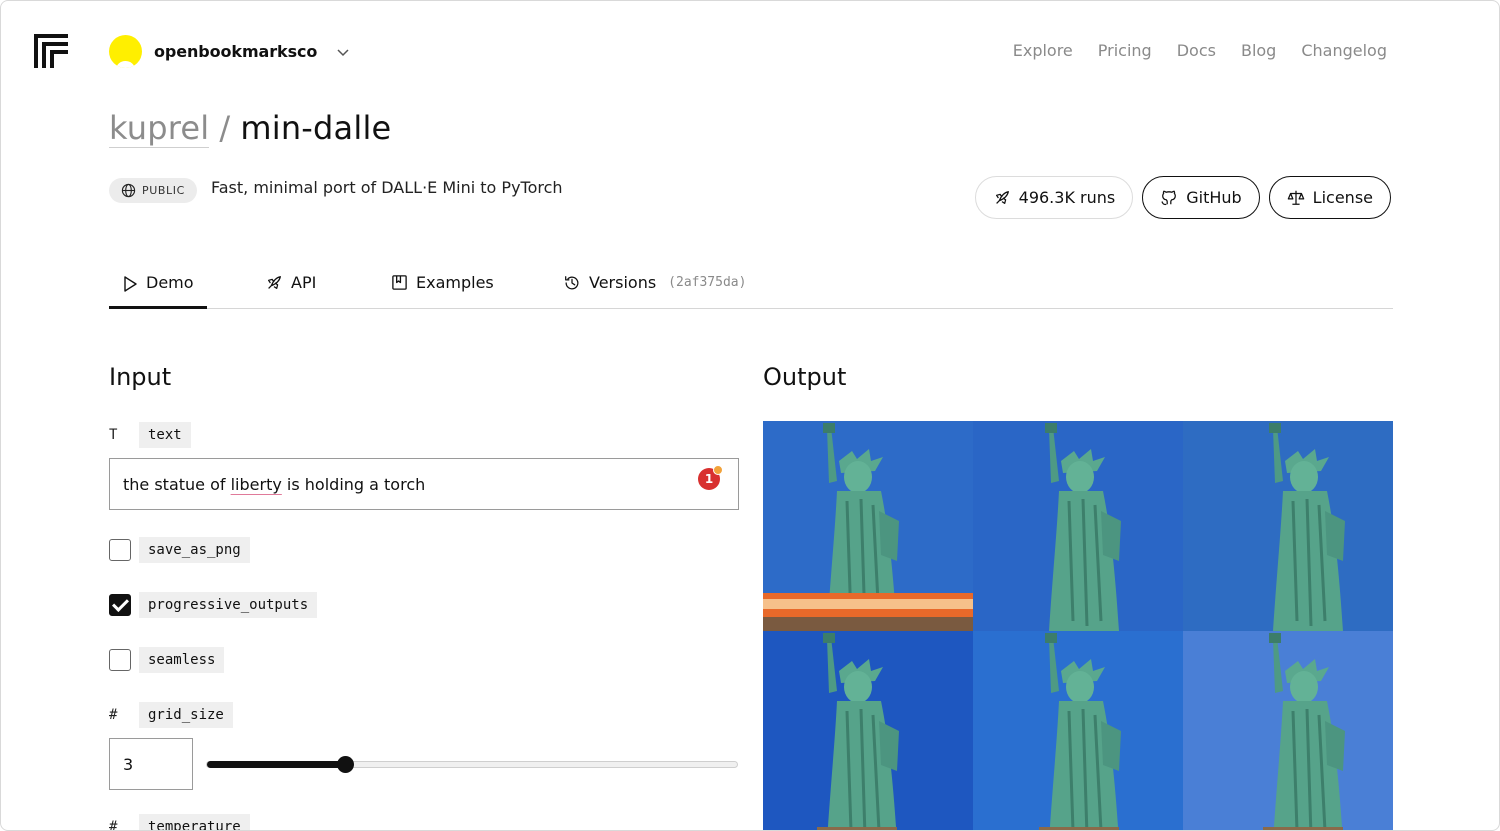 This screenshot has height=831, width=1500. I want to click on text-label: text, so click(165, 435).